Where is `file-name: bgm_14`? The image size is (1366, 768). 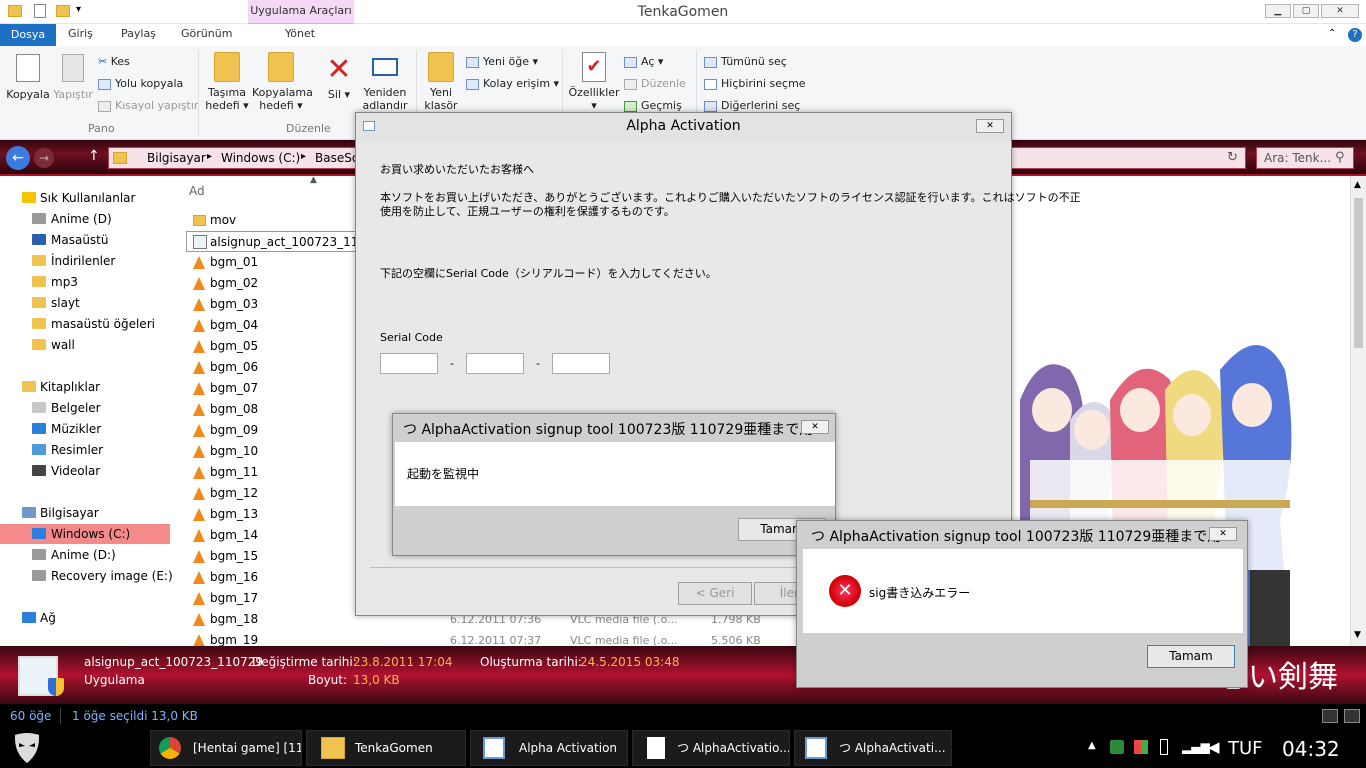 file-name: bgm_14 is located at coordinates (234, 535).